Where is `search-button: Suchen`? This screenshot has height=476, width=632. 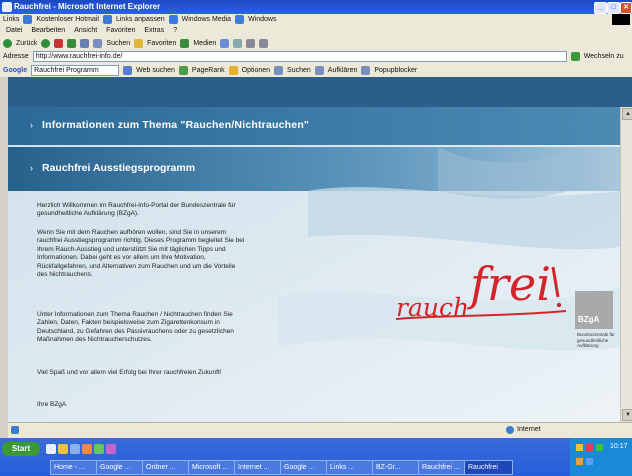
search-button: Suchen is located at coordinates (118, 43).